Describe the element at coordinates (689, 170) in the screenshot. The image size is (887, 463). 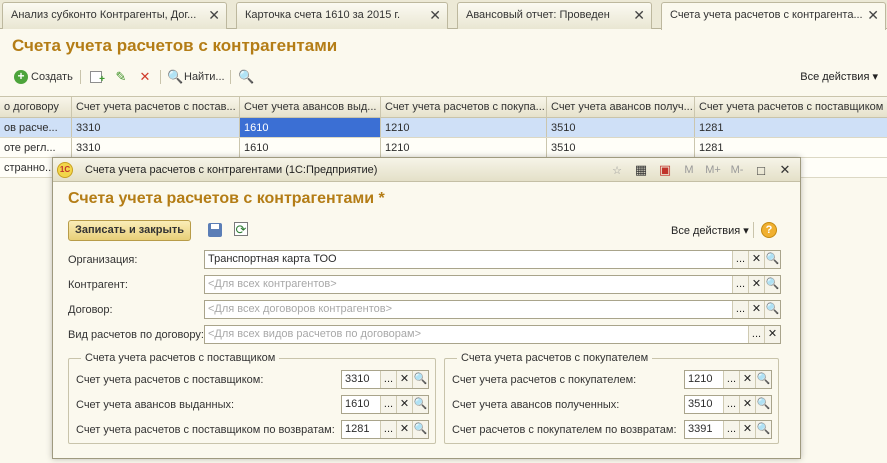
I see `memory-m-button: M` at that location.